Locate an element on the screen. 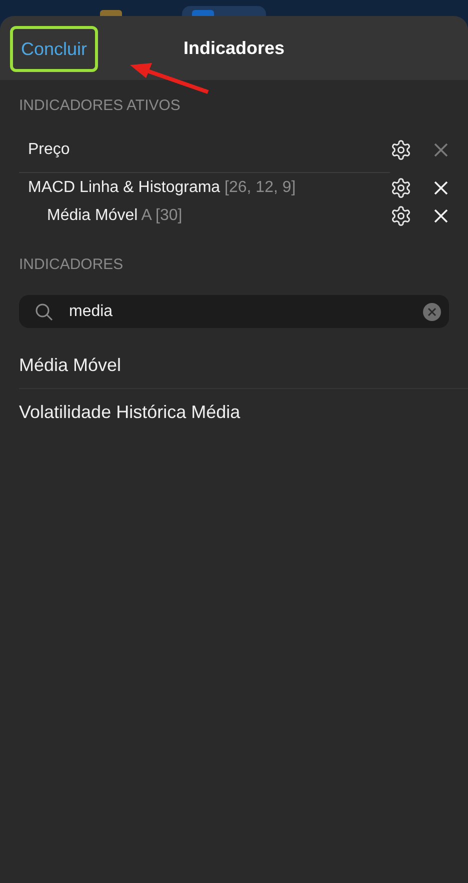  search-icon is located at coordinates (44, 311).